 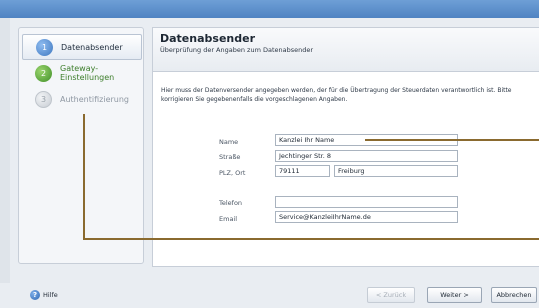 What do you see at coordinates (311, 239) in the screenshot?
I see `annotation-line-sidebar-horizontal` at bounding box center [311, 239].